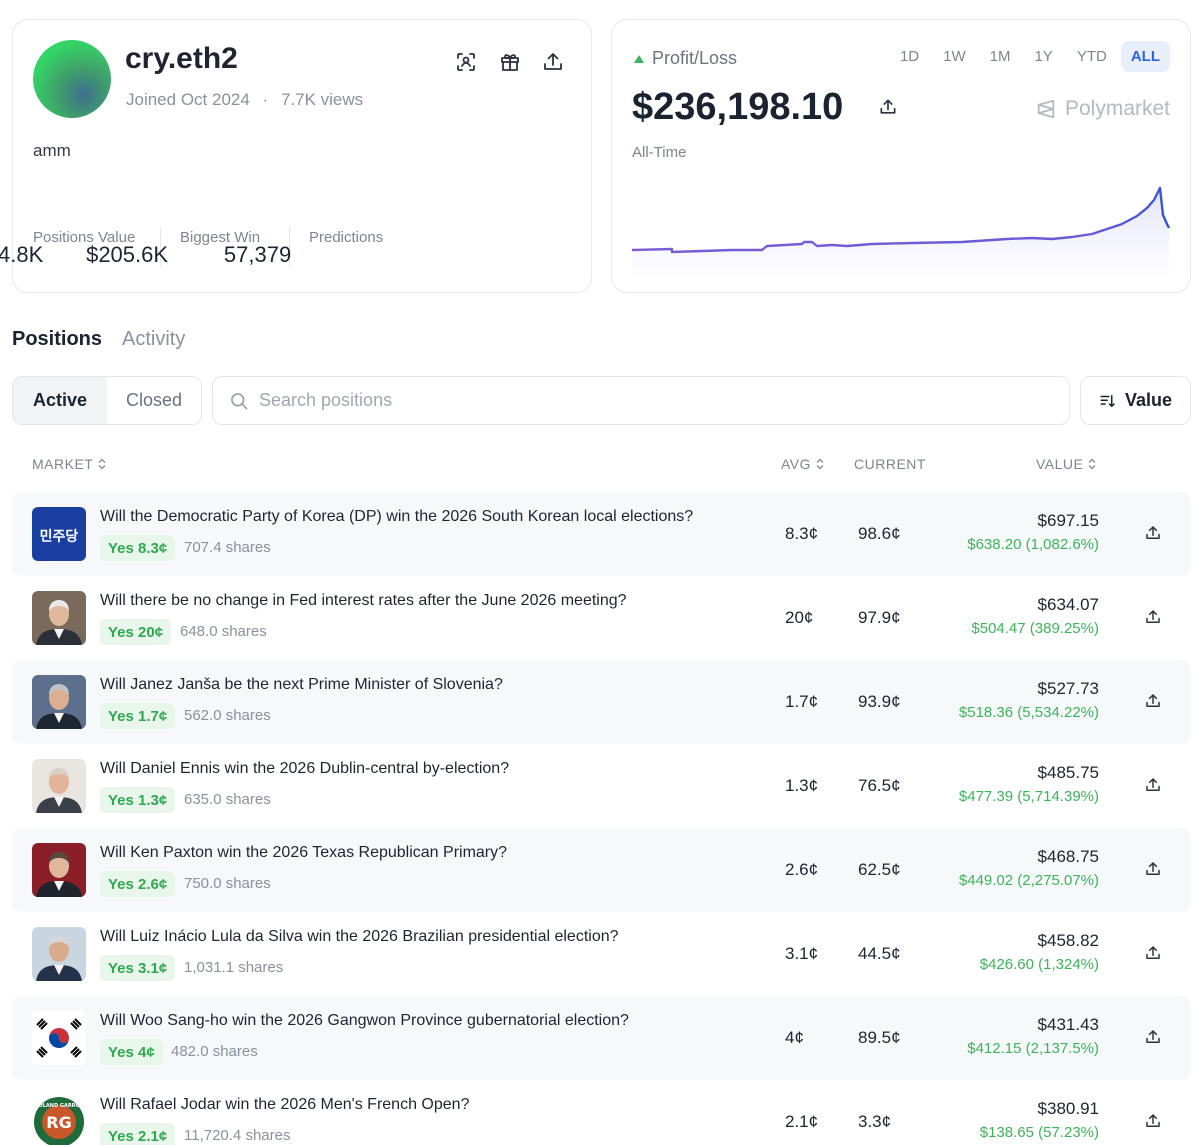 This screenshot has width=1200, height=1145. Describe the element at coordinates (802, 953) in the screenshot. I see `avg-price: 3.1¢` at that location.